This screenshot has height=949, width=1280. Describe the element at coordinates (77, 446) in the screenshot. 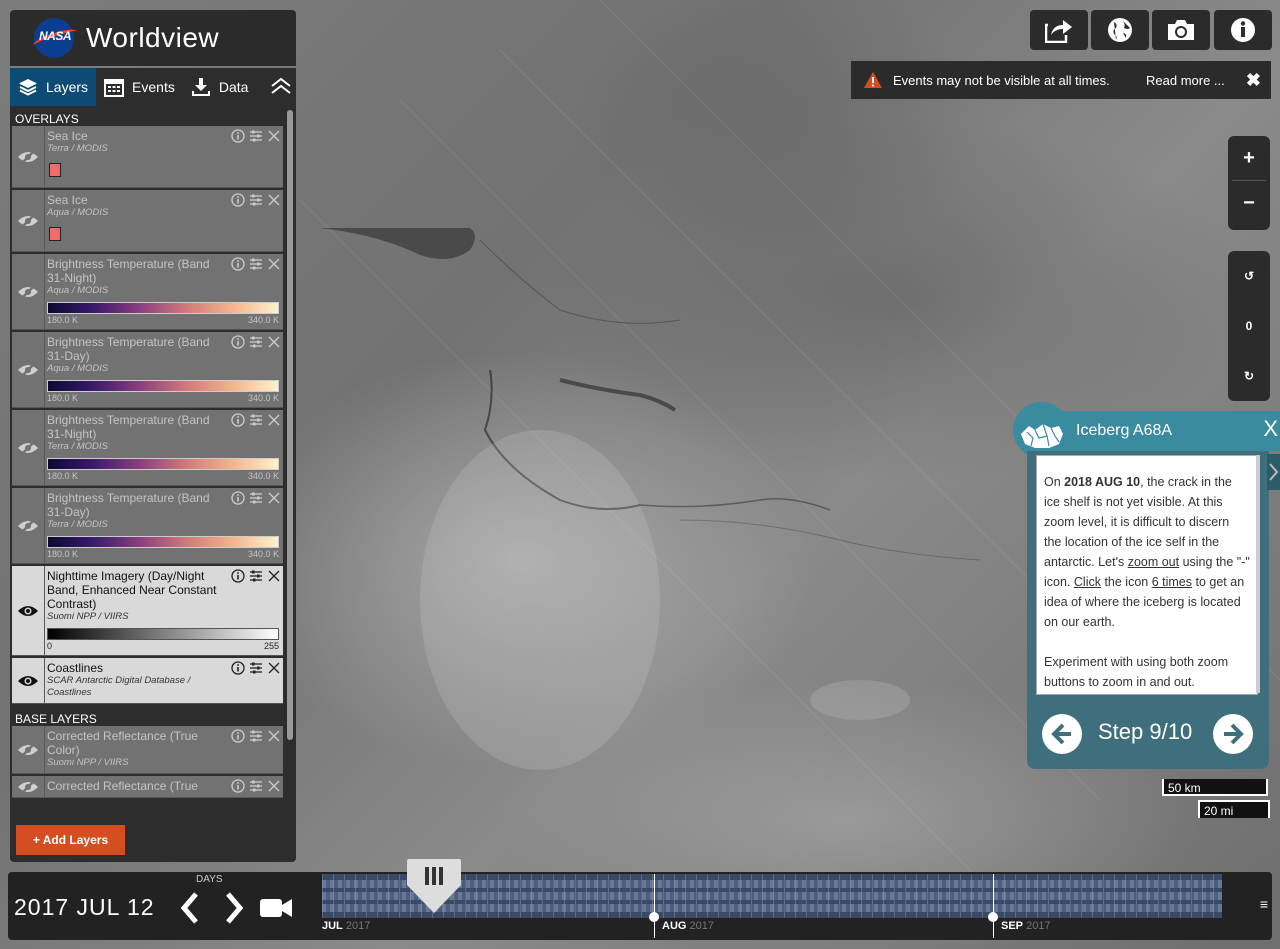

I see `layer-source: Terra / MODIS` at that location.